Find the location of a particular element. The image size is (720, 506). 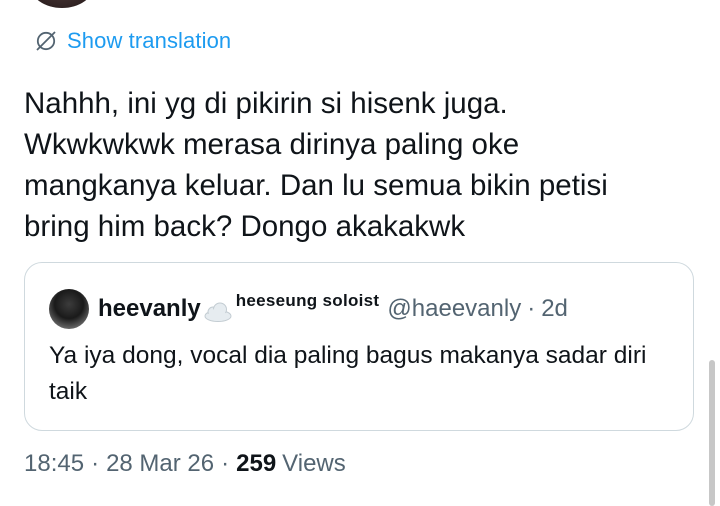

show-translation-button: Show translation is located at coordinates (132, 41).